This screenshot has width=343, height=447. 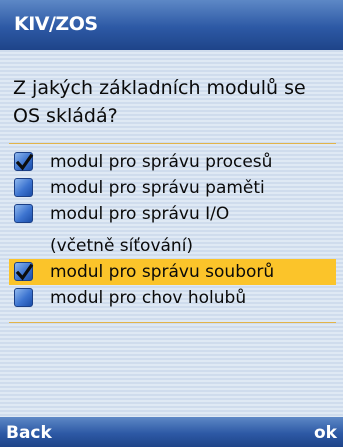 I want to click on option-item: modul pro chov holubů, so click(x=172, y=298).